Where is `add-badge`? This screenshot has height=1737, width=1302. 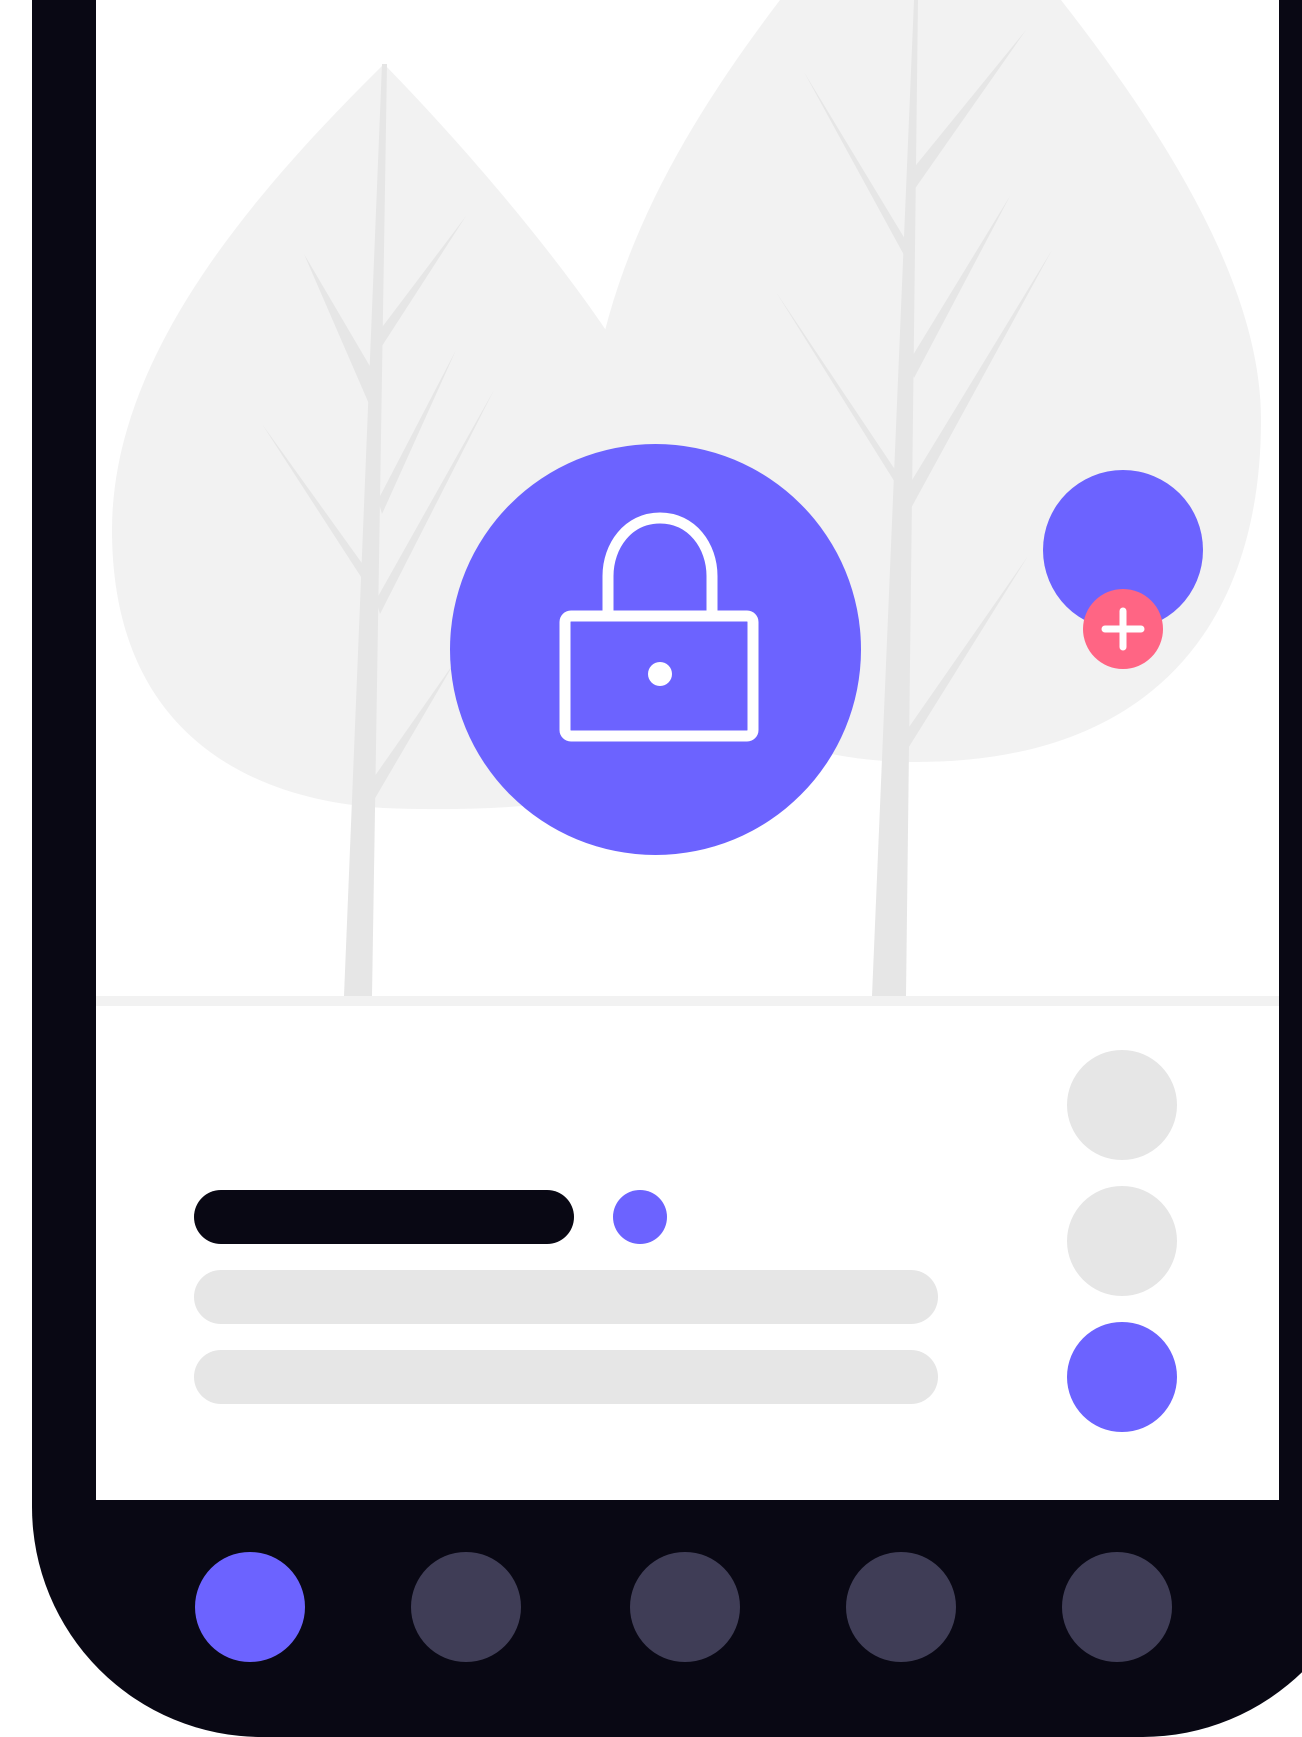
add-badge is located at coordinates (1123, 629).